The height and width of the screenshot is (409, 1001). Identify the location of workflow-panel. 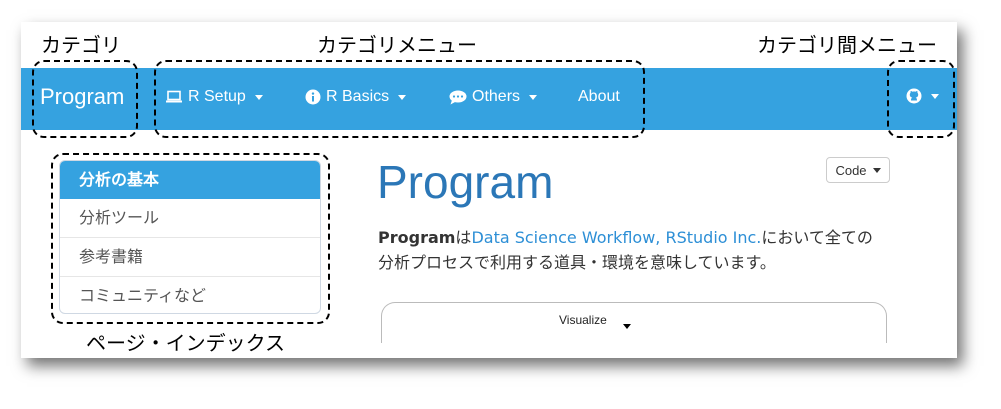
(634, 322).